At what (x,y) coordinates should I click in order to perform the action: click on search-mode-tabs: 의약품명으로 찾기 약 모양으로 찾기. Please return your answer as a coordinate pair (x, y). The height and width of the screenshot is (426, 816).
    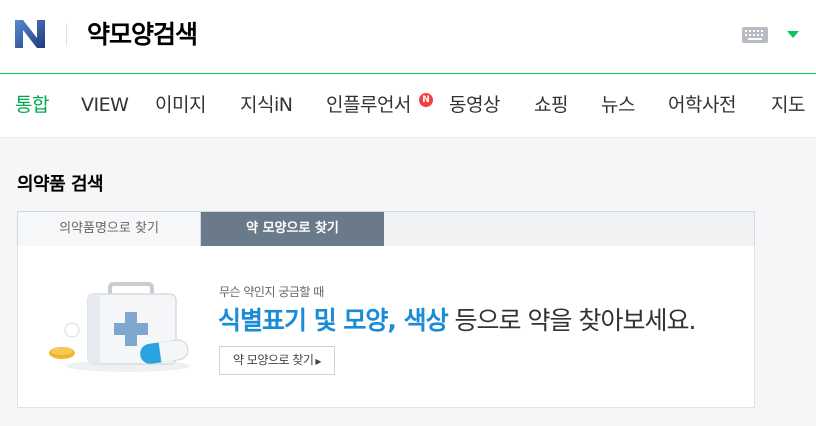
    Looking at the image, I should click on (386, 229).